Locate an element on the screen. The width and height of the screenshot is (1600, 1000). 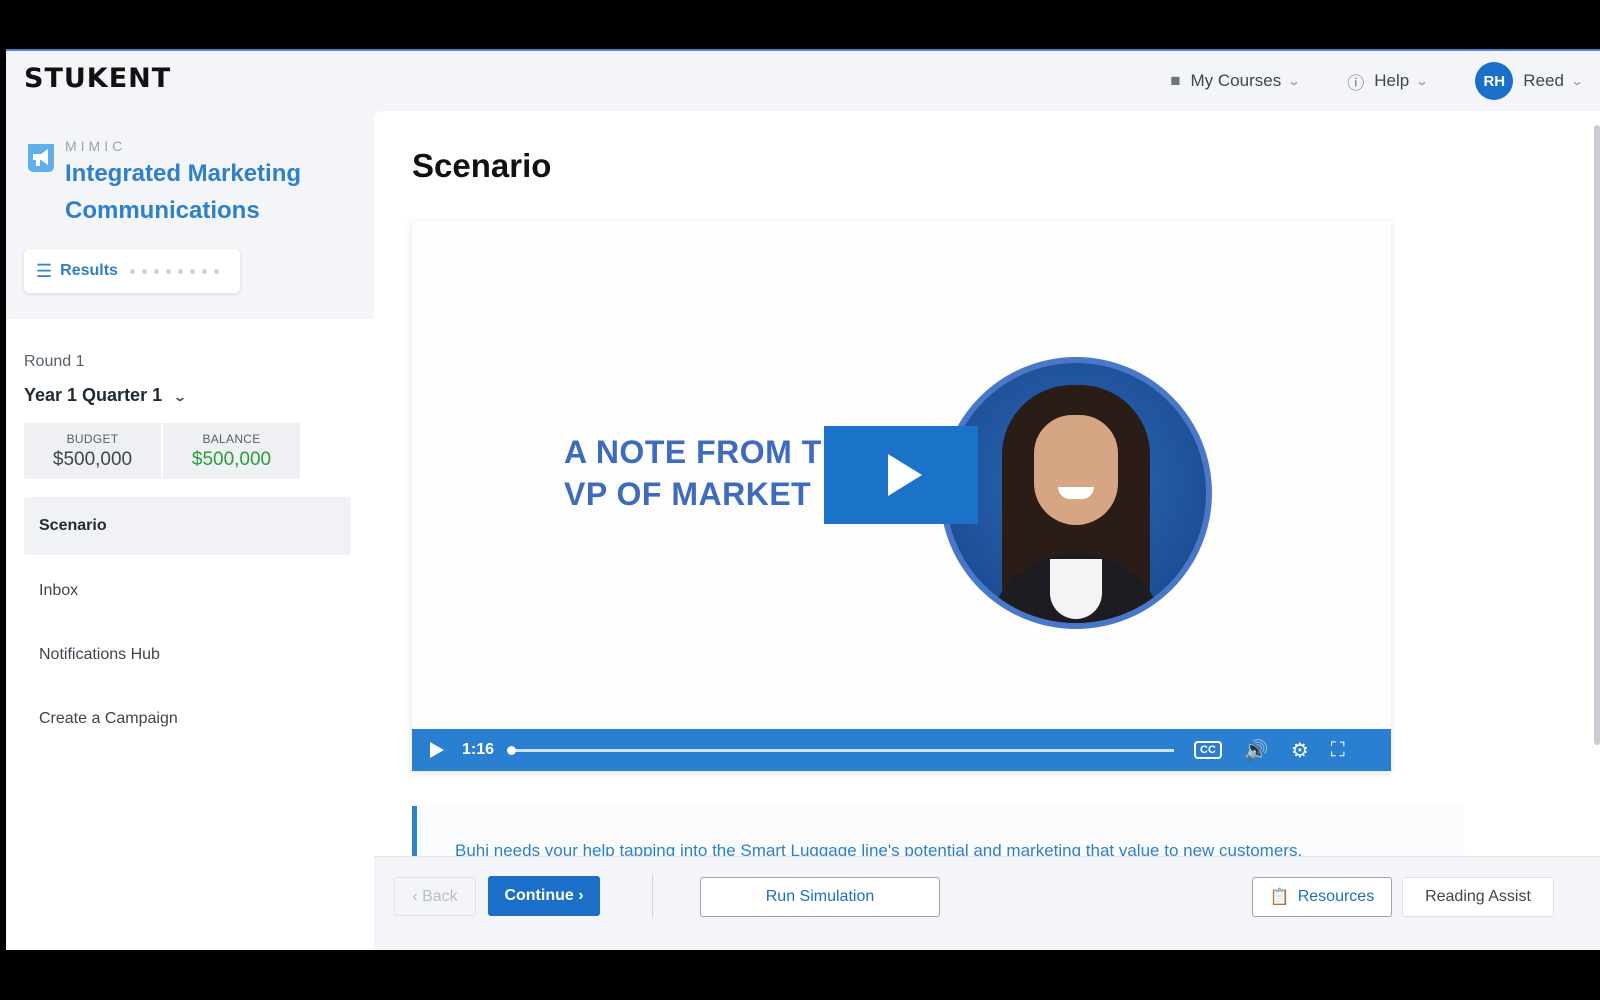
round-progress-dots is located at coordinates (177, 271).